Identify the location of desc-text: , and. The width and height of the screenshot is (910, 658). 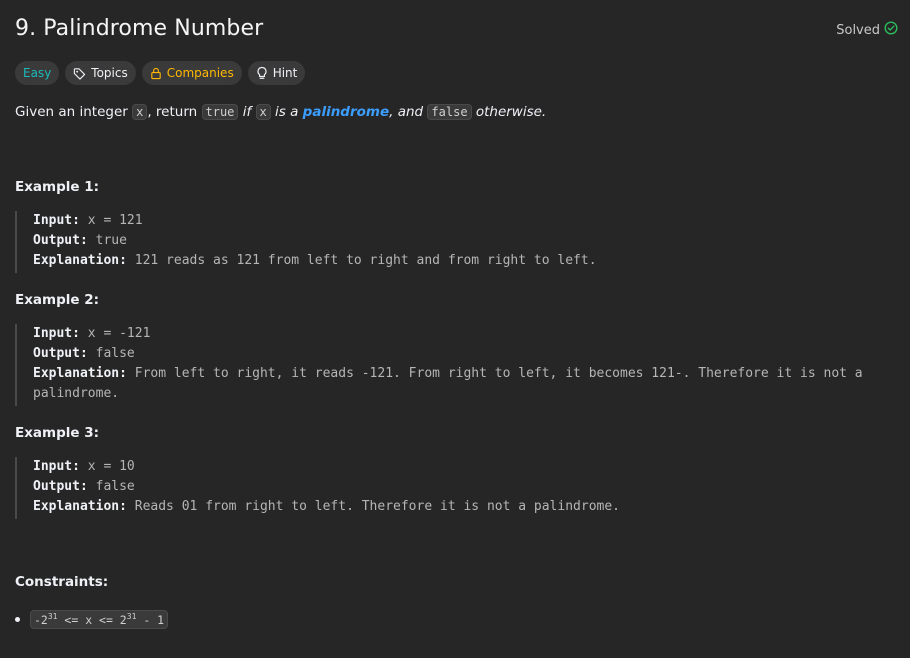
(408, 112).